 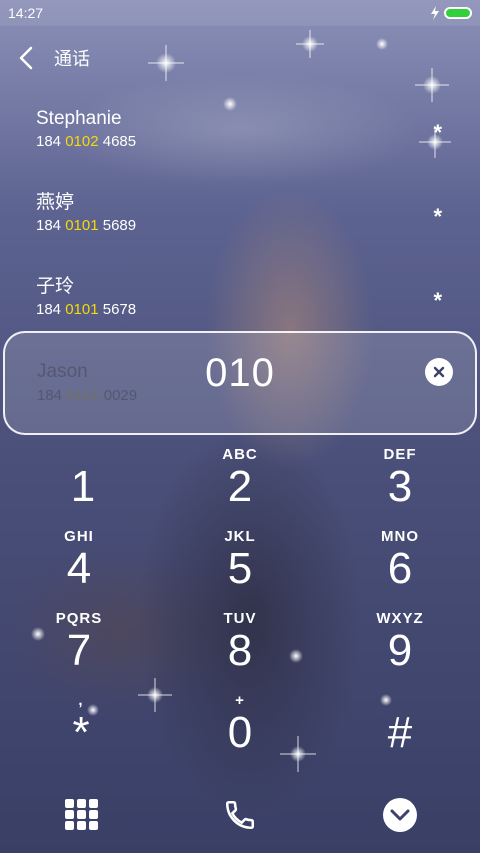 What do you see at coordinates (400, 618) in the screenshot?
I see `key-letters: WXYZ` at bounding box center [400, 618].